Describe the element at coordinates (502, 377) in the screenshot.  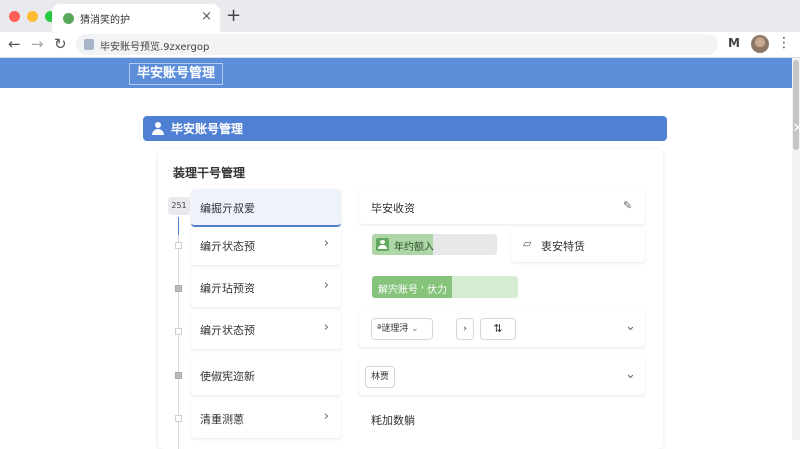
I see `tag-card: 林贾 ⌄` at that location.